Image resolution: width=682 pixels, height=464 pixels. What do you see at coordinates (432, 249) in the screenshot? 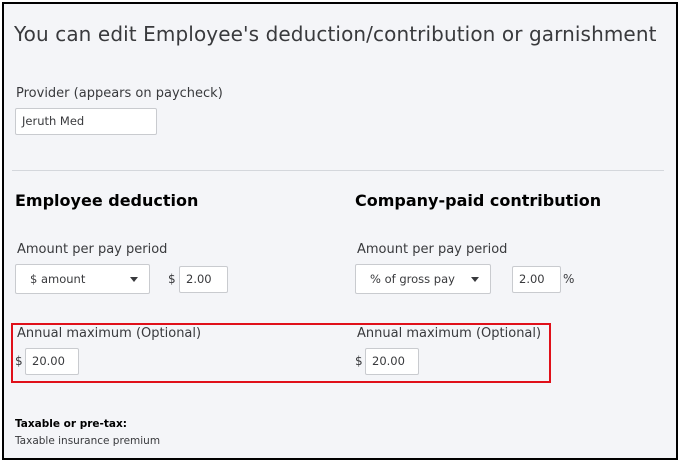
I see `company-amount-label: Amount per pay period` at bounding box center [432, 249].